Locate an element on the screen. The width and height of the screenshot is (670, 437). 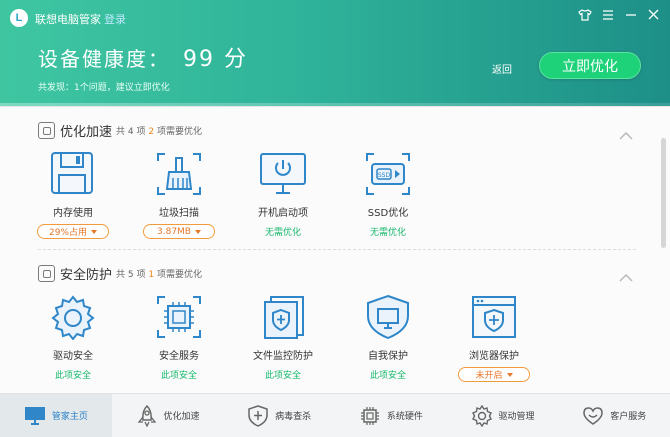
nav-label: 病毒查杀 is located at coordinates (293, 417).